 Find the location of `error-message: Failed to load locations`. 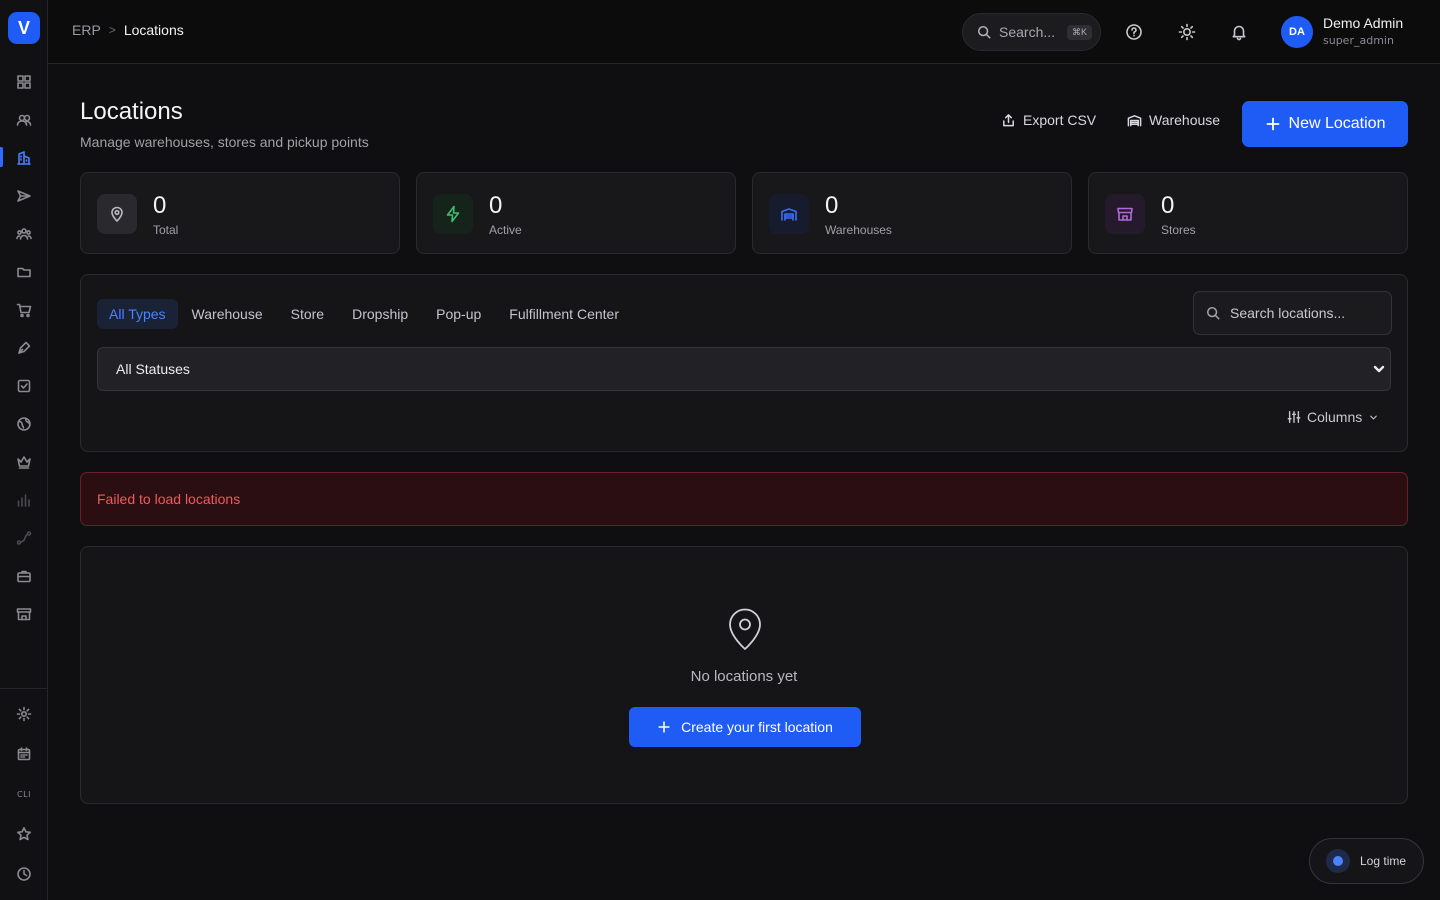

error-message: Failed to load locations is located at coordinates (169, 499).